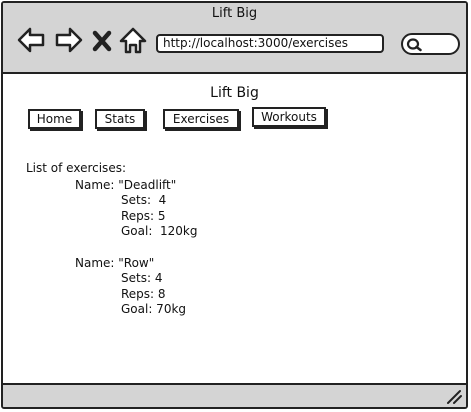 This screenshot has height=412, width=471. Describe the element at coordinates (143, 216) in the screenshot. I see `exercise-reps: Reps: 5` at that location.